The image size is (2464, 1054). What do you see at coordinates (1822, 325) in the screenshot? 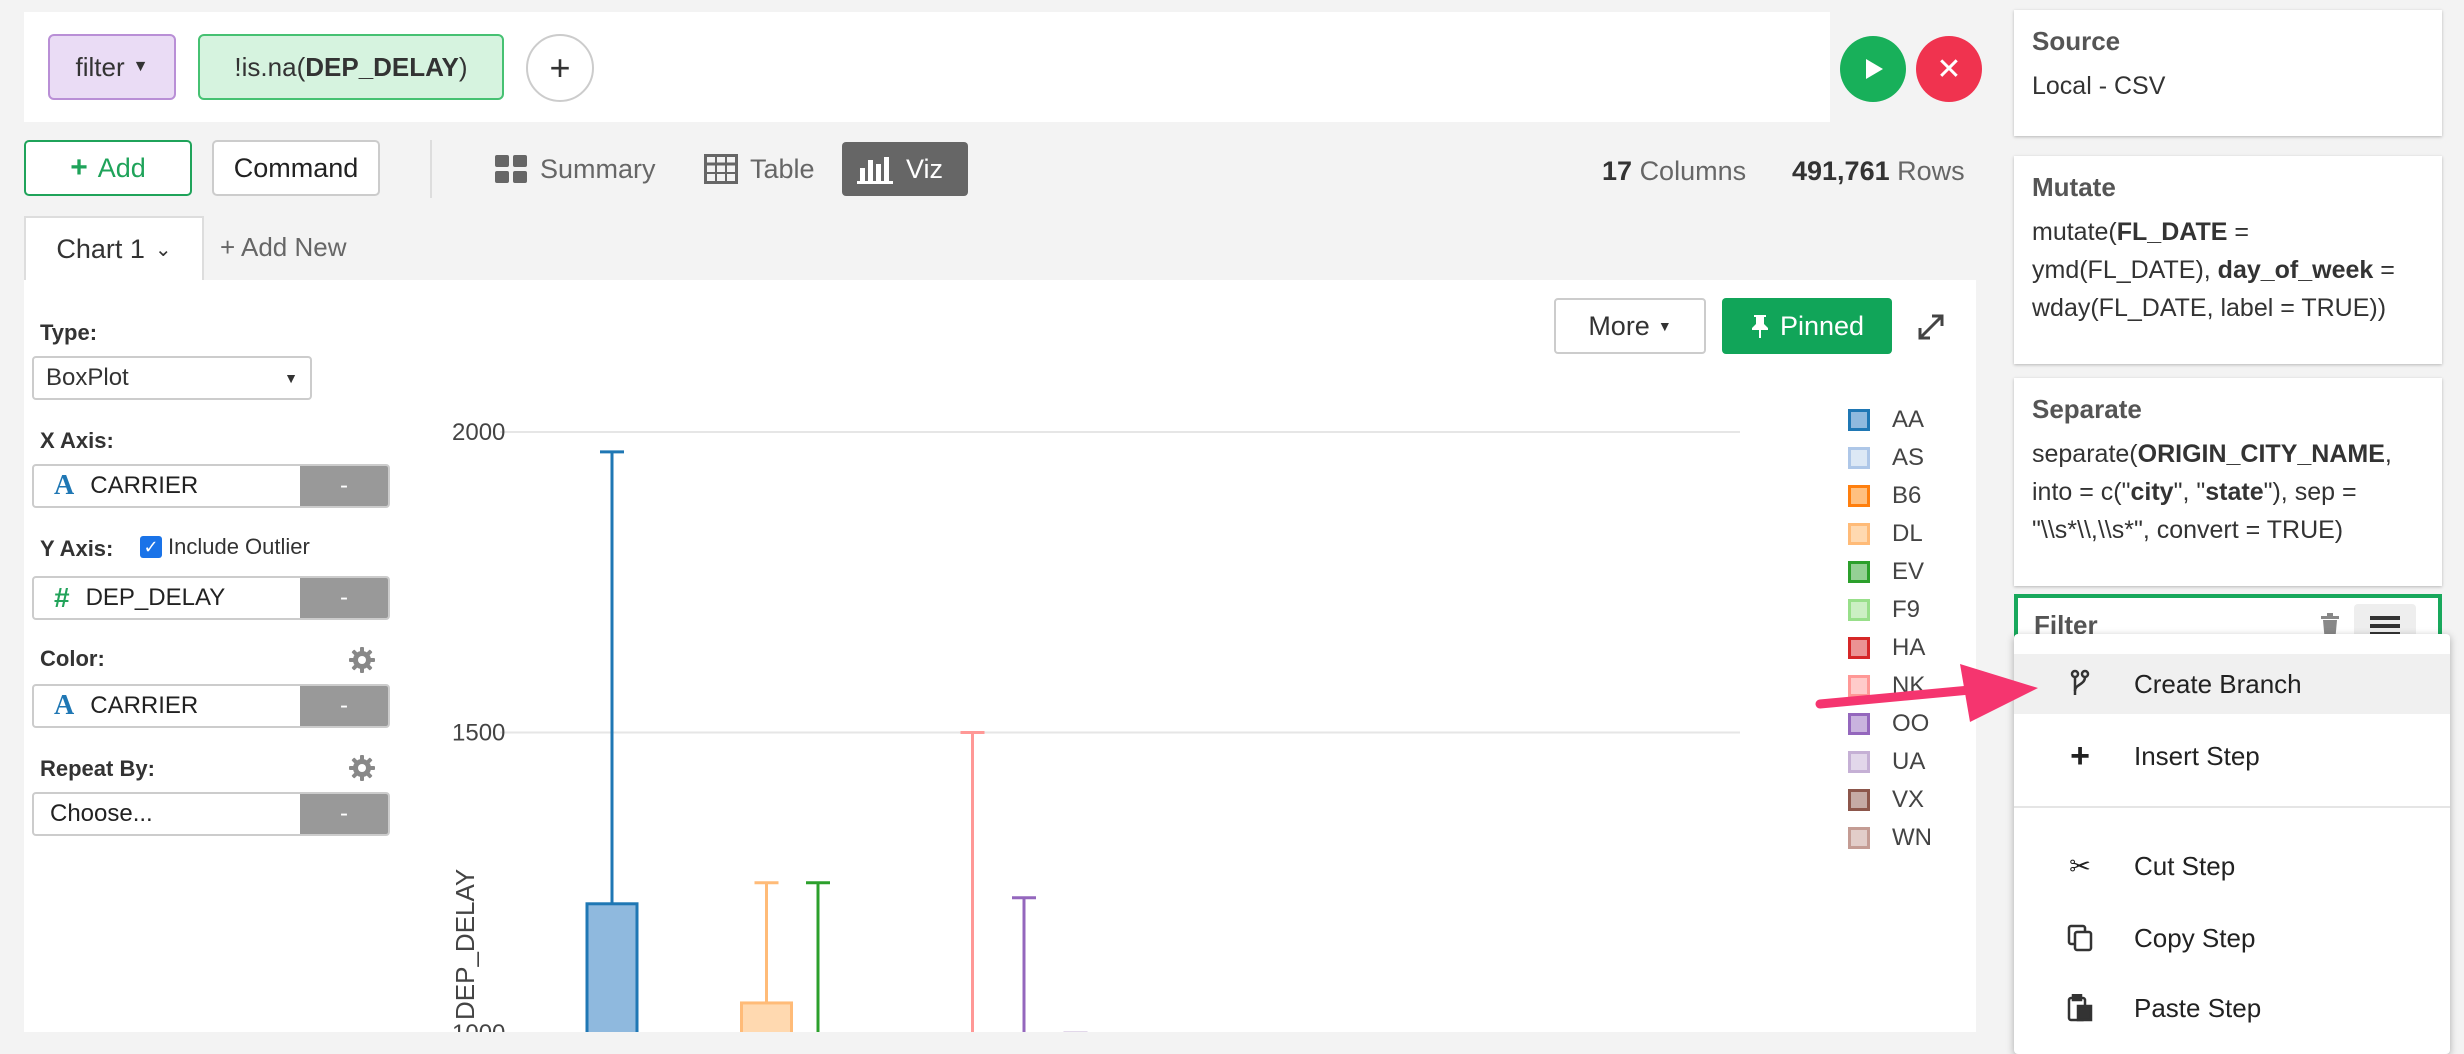
I see `pinned-label: Pinned` at bounding box center [1822, 325].